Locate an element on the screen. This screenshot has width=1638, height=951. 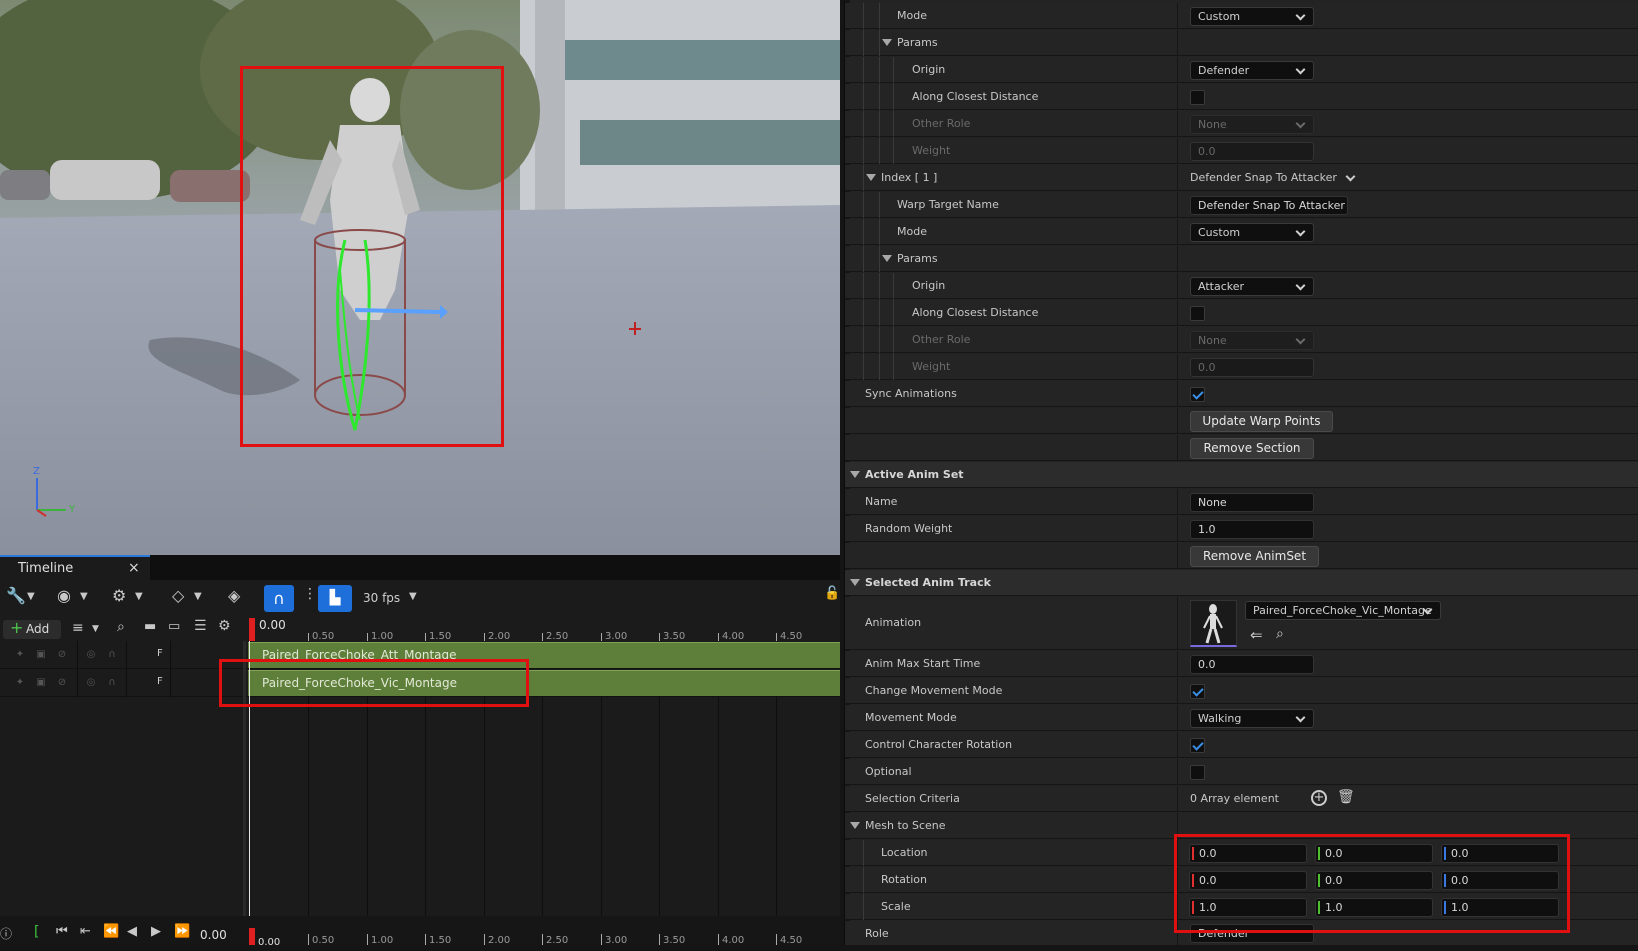
anim-clip: Paired_ForceChoke_Att_Montage is located at coordinates (544, 655).